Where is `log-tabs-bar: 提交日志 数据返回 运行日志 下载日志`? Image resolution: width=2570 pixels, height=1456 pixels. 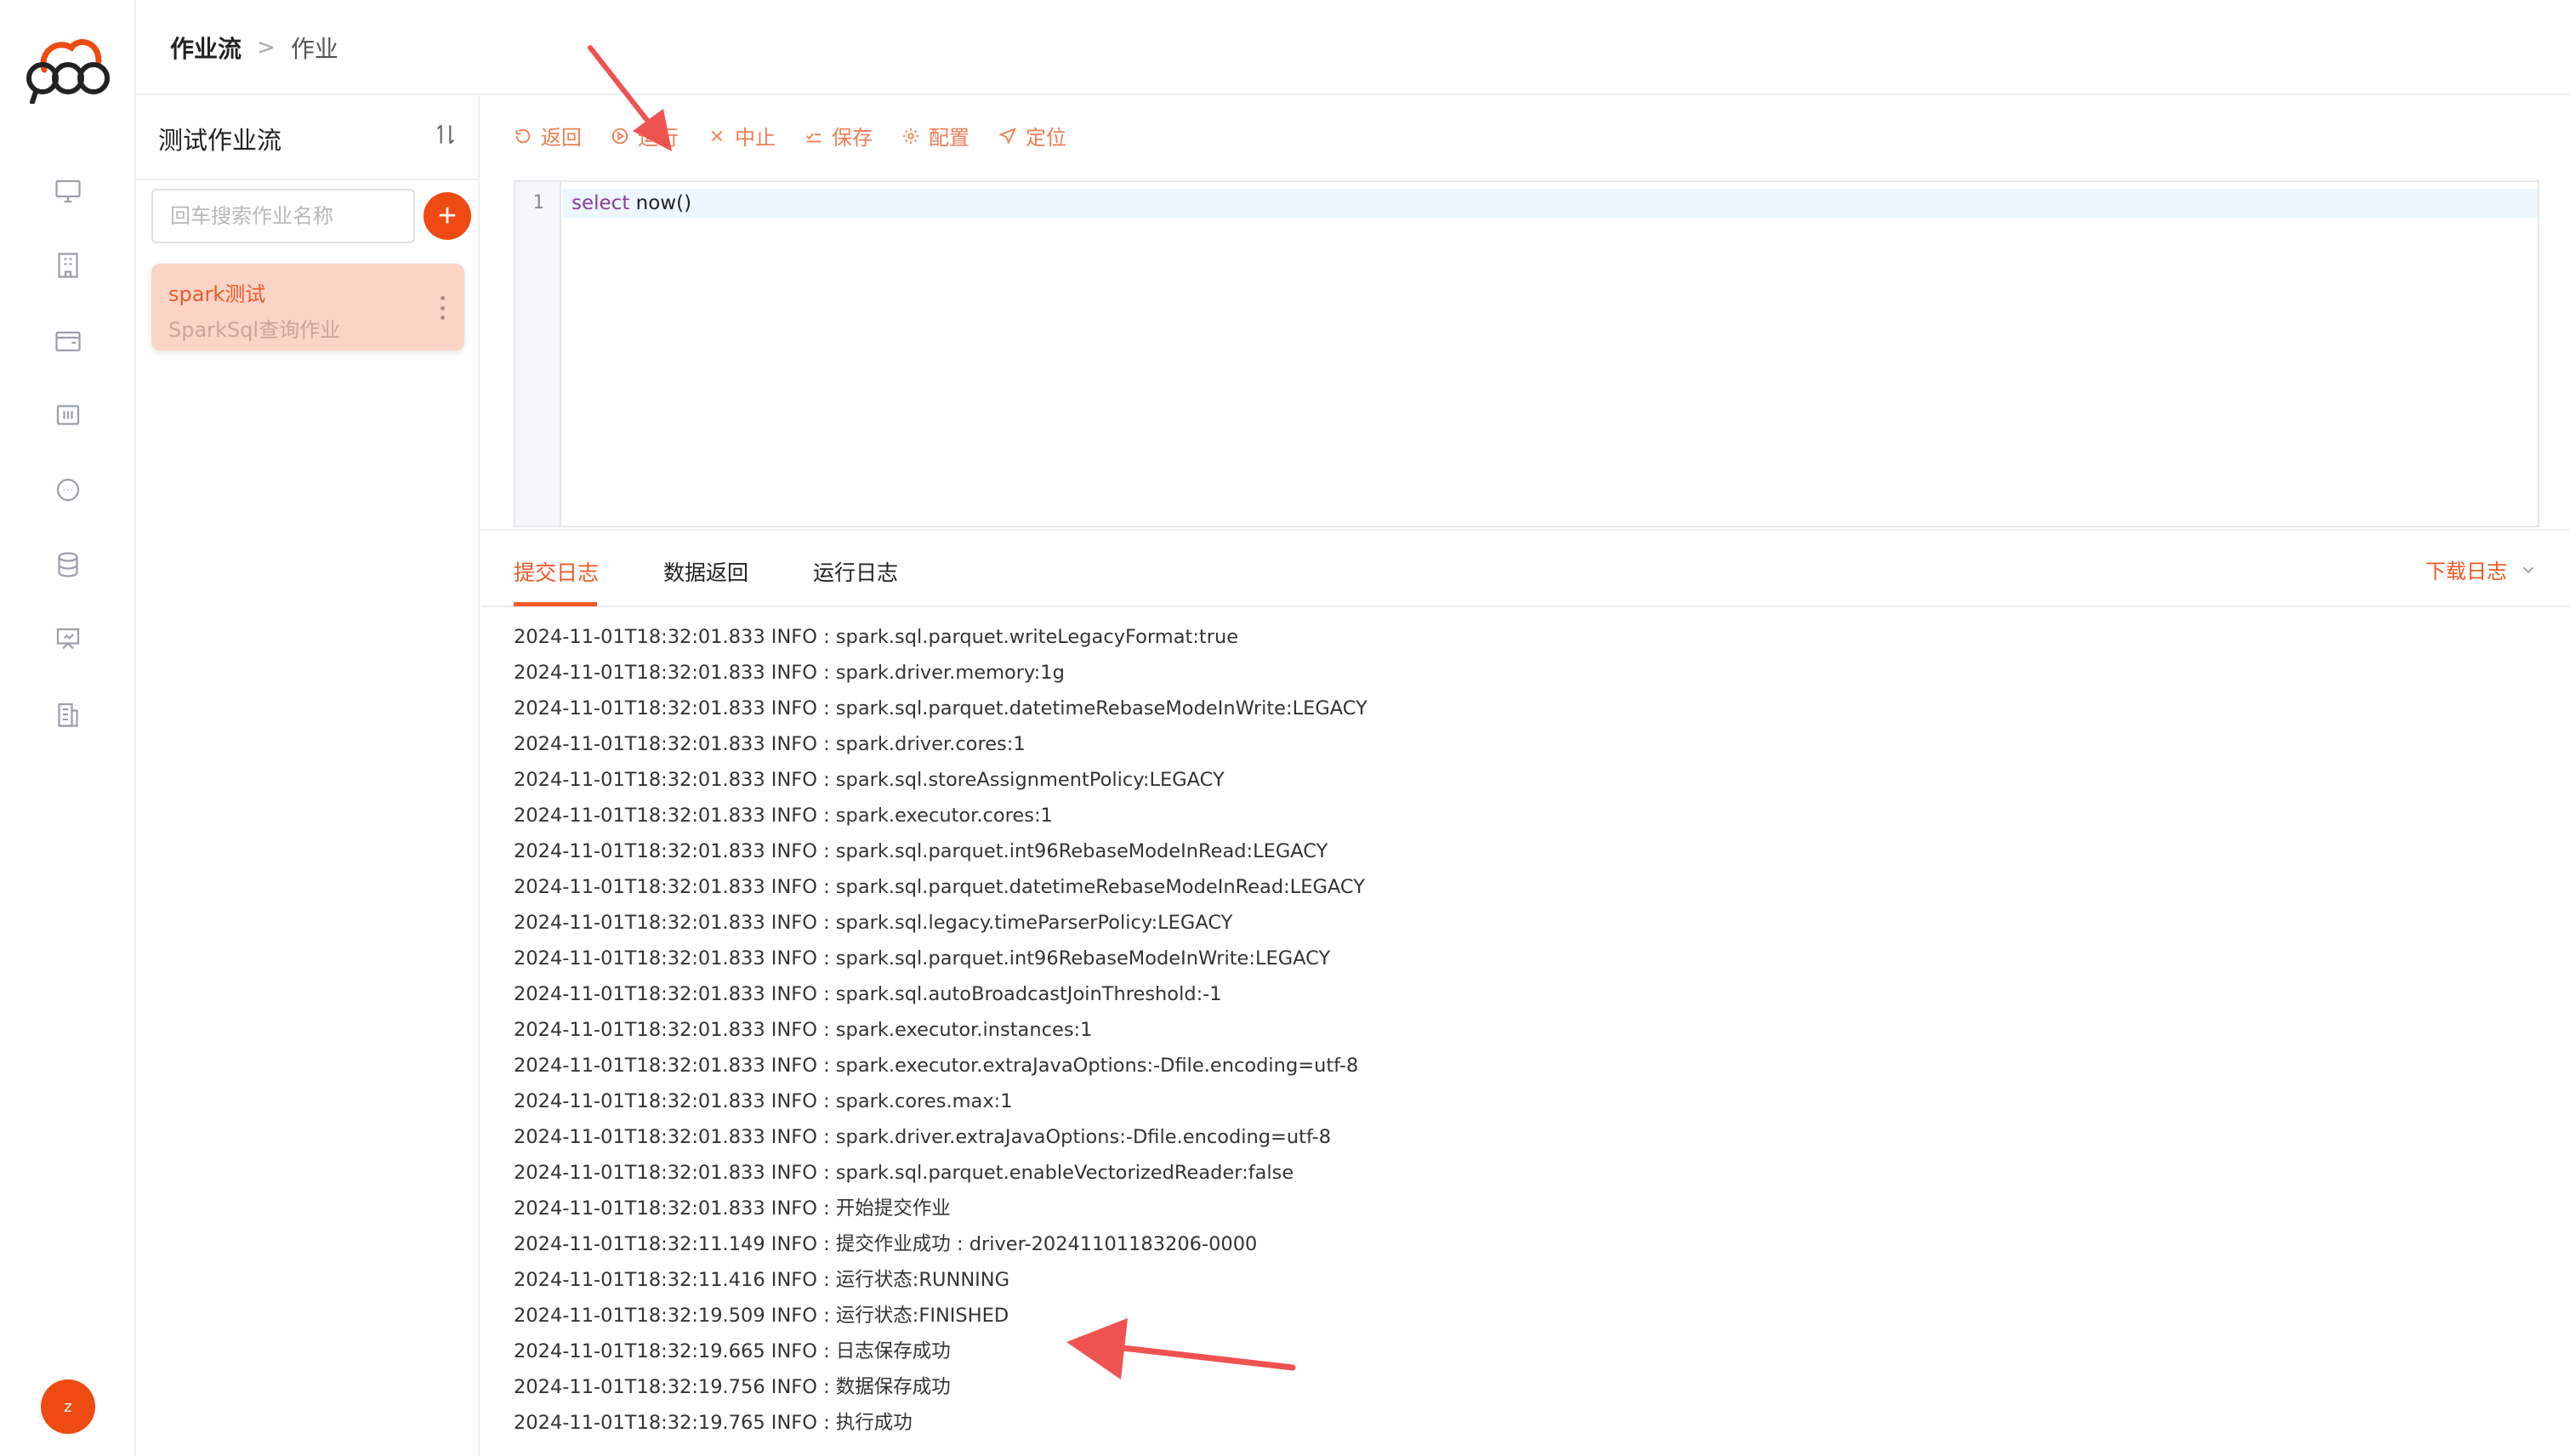
log-tabs-bar: 提交日志 数据返回 运行日志 下载日志 is located at coordinates (1525, 568).